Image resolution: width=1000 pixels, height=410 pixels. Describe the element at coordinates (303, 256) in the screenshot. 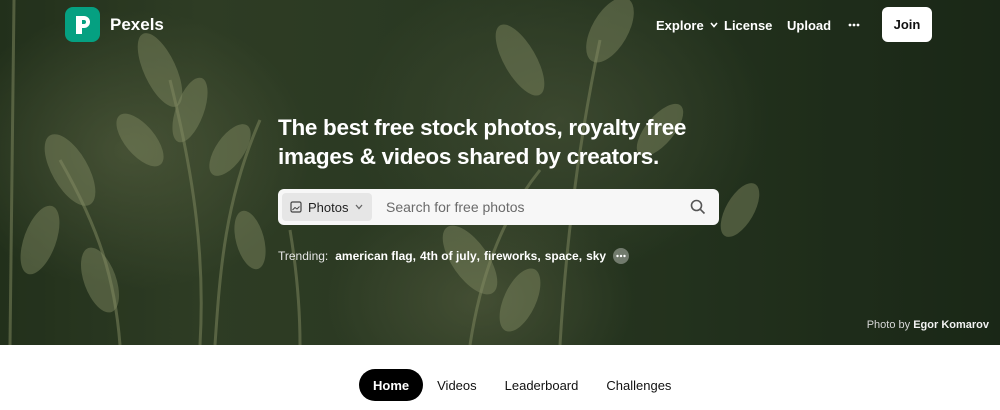

I see `trending-label: Trending:` at that location.